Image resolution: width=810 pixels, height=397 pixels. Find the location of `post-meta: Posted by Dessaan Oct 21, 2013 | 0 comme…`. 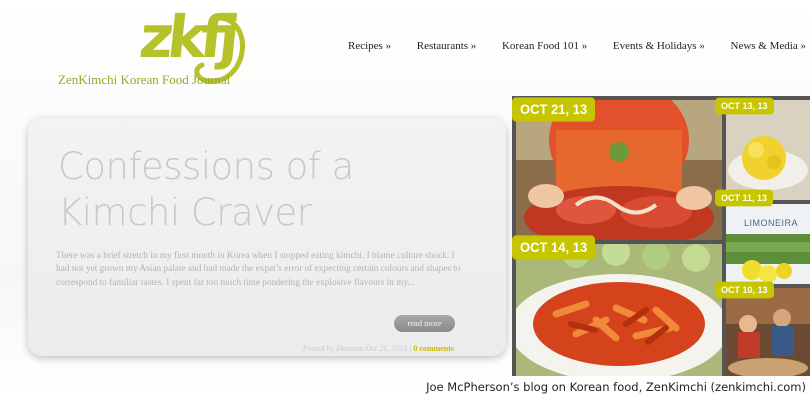

post-meta: Posted by Dessaan Oct 21, 2013 | 0 comme… is located at coordinates (378, 348).